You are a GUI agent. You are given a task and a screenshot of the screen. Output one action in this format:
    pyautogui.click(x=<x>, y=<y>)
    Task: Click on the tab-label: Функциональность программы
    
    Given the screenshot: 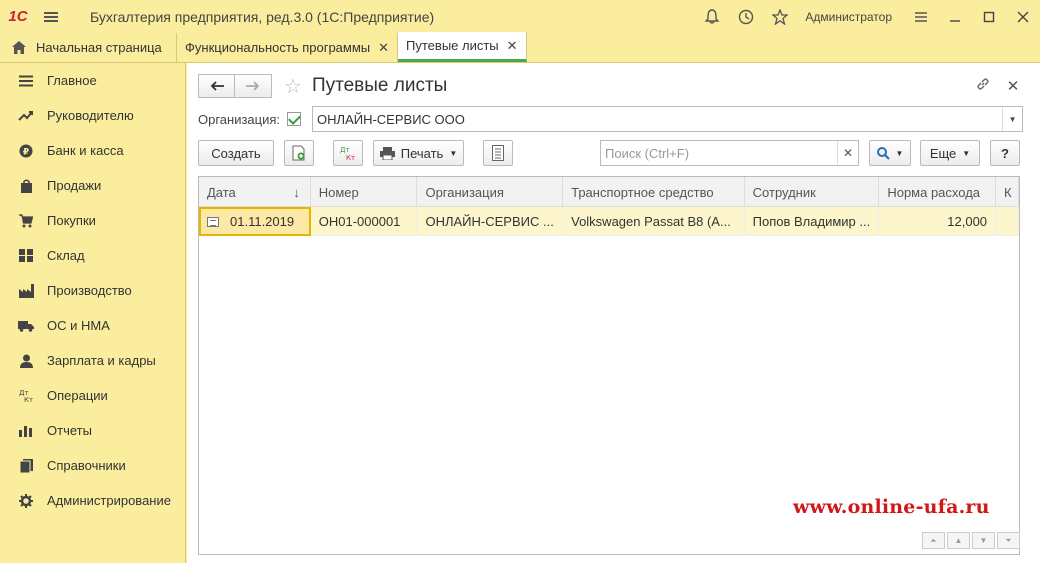 What is the action you would take?
    pyautogui.click(x=278, y=47)
    